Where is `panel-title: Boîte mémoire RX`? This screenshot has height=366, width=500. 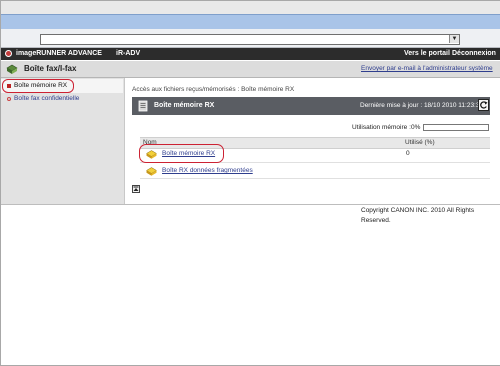
panel-title: Boîte mémoire RX is located at coordinates (184, 105).